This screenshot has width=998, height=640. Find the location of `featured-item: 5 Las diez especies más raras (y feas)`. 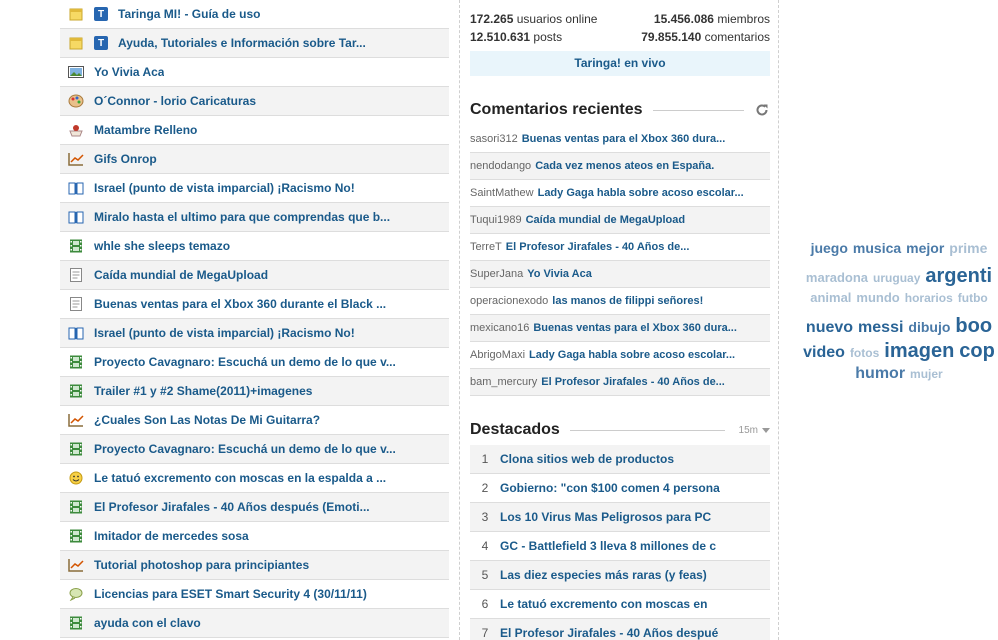

featured-item: 5 Las diez especies más raras (y feas) is located at coordinates (620, 575).